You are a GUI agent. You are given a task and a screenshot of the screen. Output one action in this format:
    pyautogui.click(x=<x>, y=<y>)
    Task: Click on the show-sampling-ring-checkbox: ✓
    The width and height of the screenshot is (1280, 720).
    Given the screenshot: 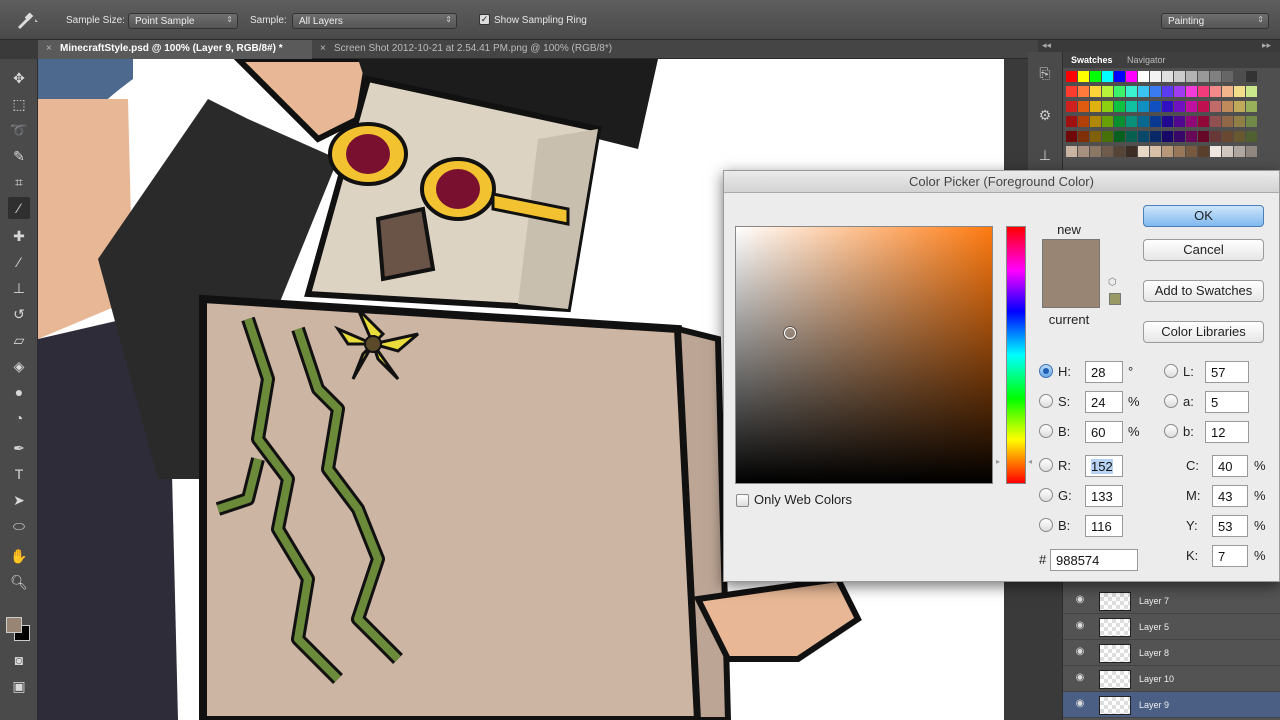 What is the action you would take?
    pyautogui.click(x=484, y=19)
    